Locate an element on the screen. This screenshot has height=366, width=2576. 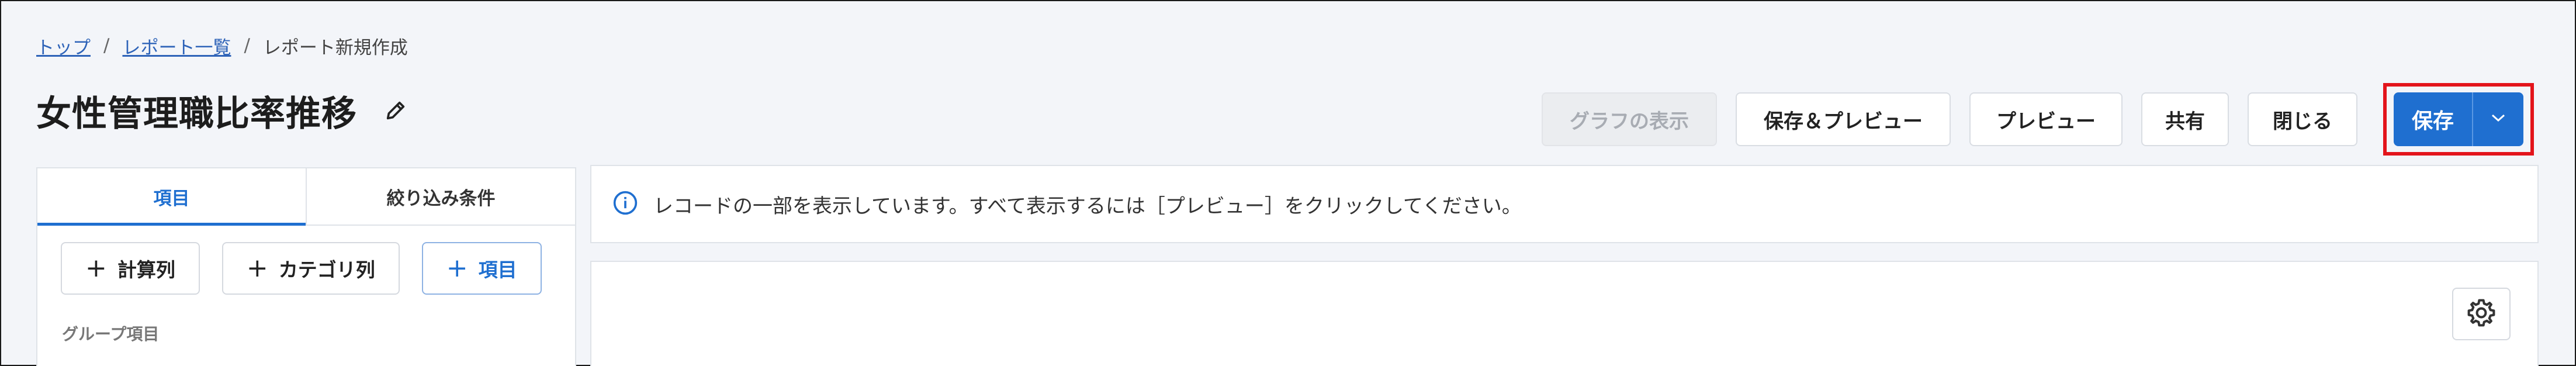
add-calculated-column-button: + 計算列 is located at coordinates (130, 268).